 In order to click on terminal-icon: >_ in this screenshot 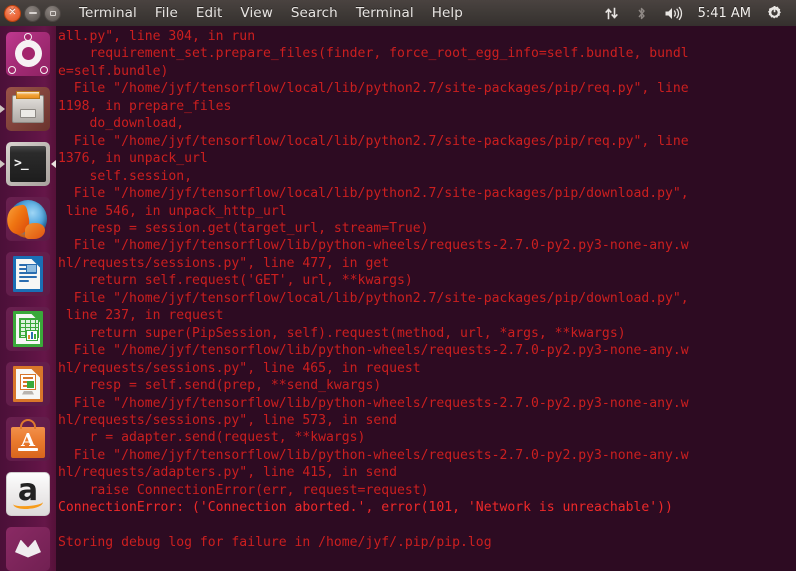, I will do `click(28, 163)`.